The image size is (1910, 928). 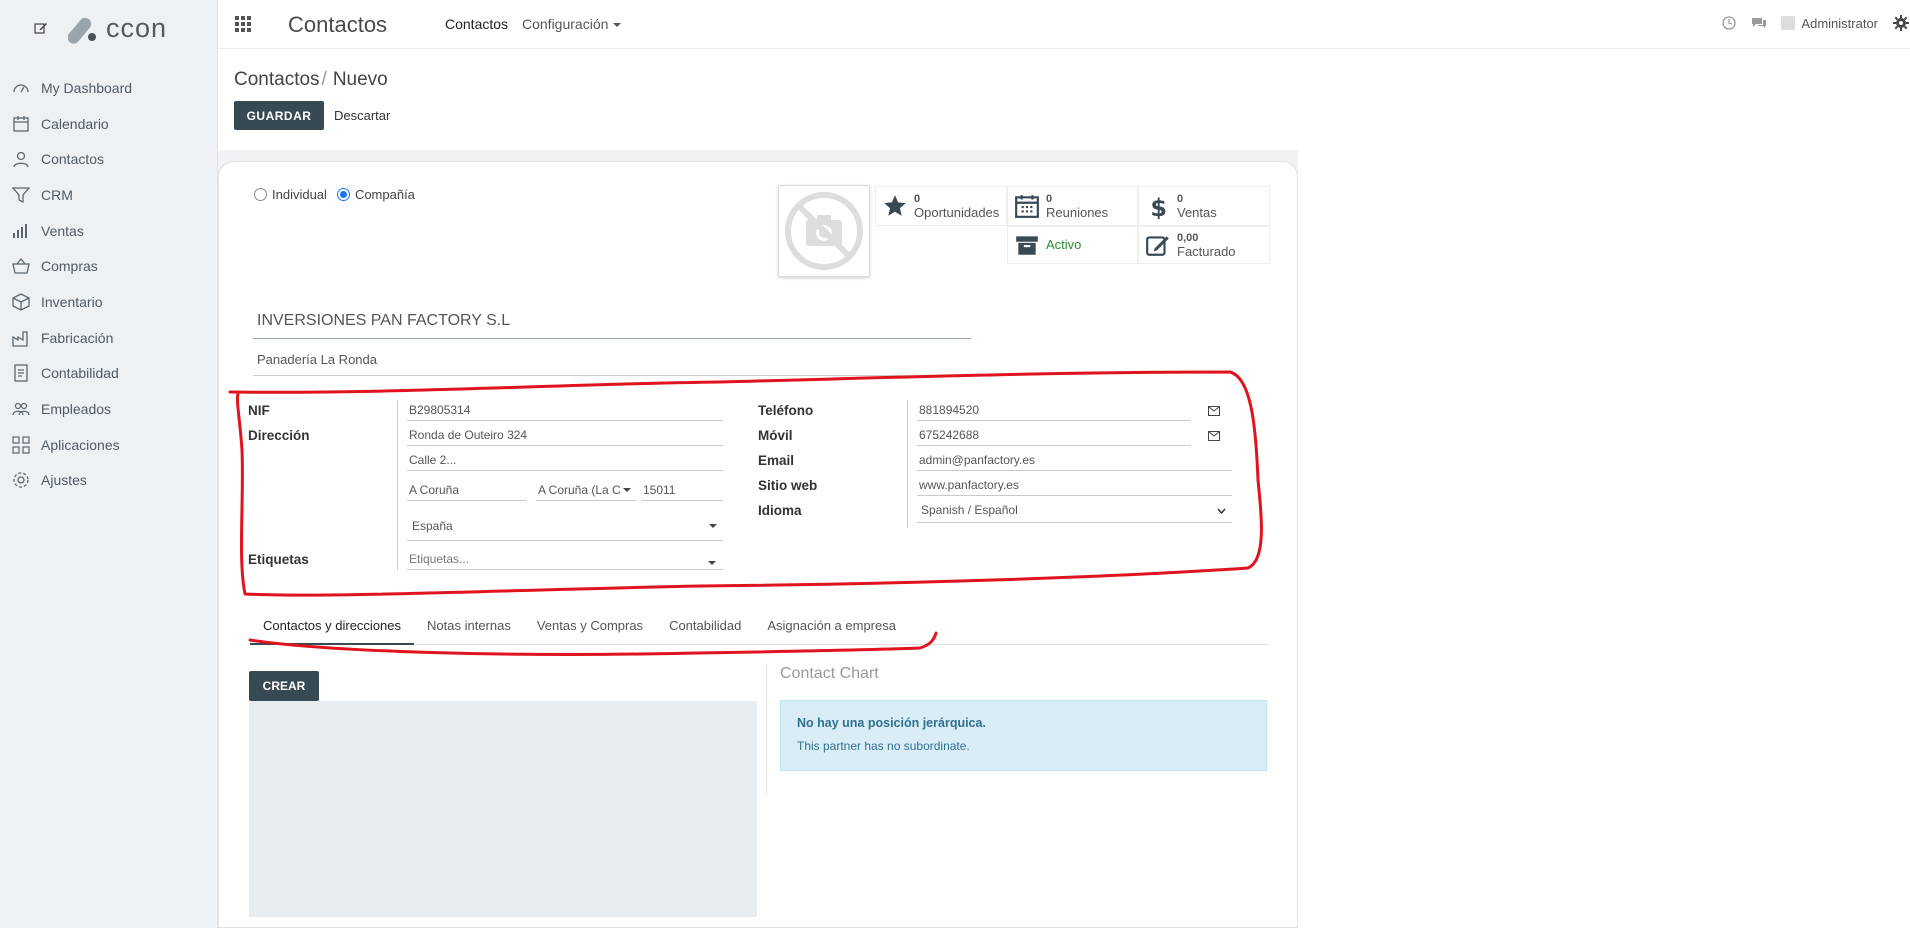 What do you see at coordinates (1074, 461) in the screenshot?
I see `email-input: admin@panfactory.es` at bounding box center [1074, 461].